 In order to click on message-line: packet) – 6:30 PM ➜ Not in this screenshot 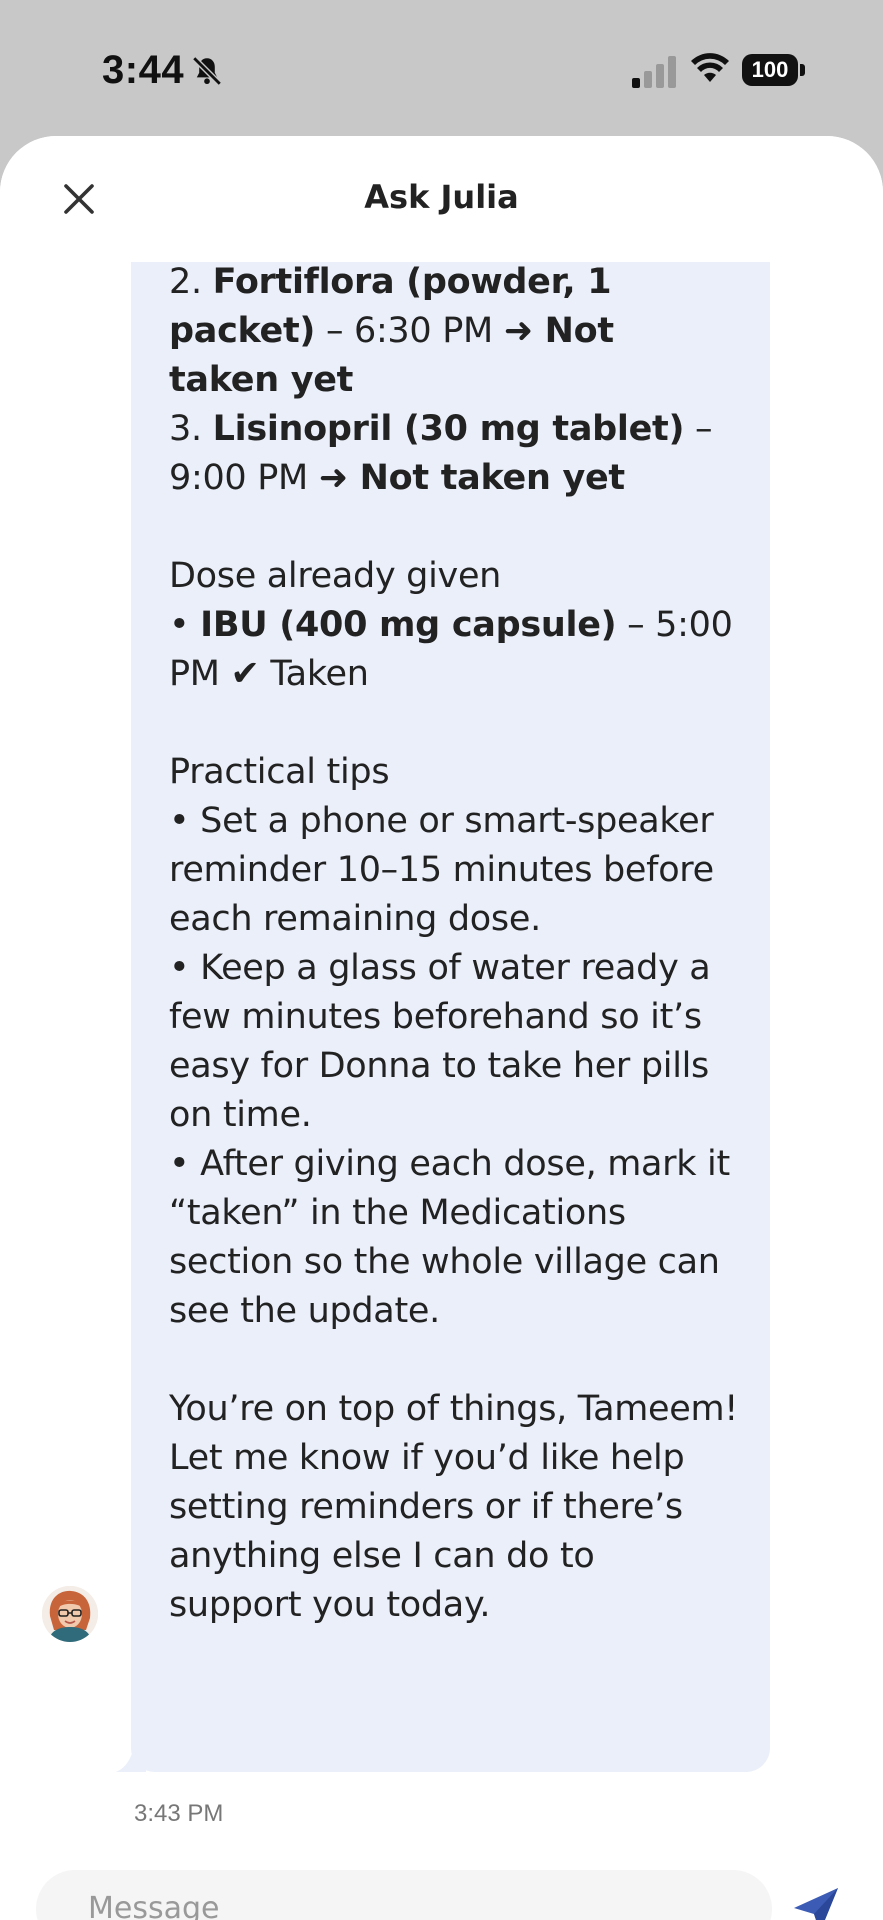, I will do `click(459, 331)`.